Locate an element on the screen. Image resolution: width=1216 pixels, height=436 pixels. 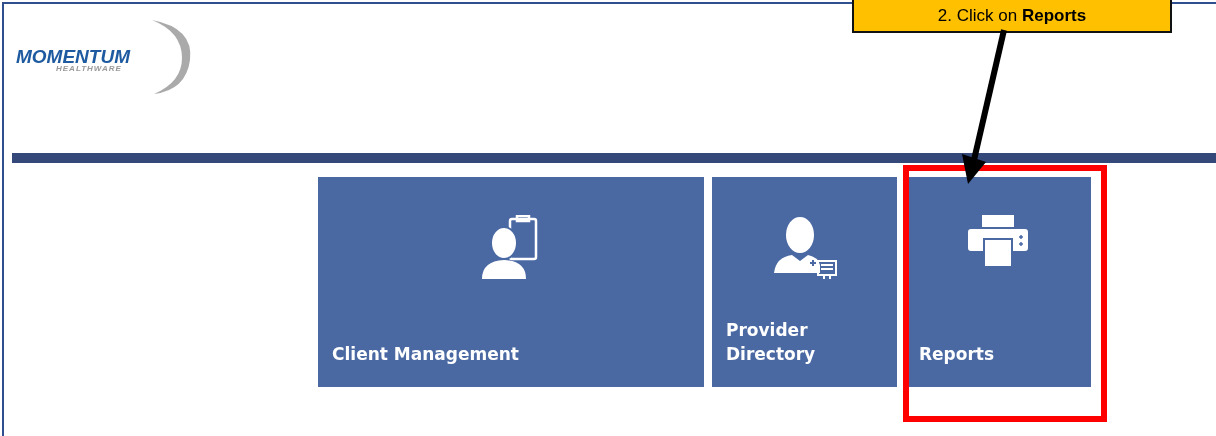
callout-box: 2. Click on Reports is located at coordinates (1012, 16).